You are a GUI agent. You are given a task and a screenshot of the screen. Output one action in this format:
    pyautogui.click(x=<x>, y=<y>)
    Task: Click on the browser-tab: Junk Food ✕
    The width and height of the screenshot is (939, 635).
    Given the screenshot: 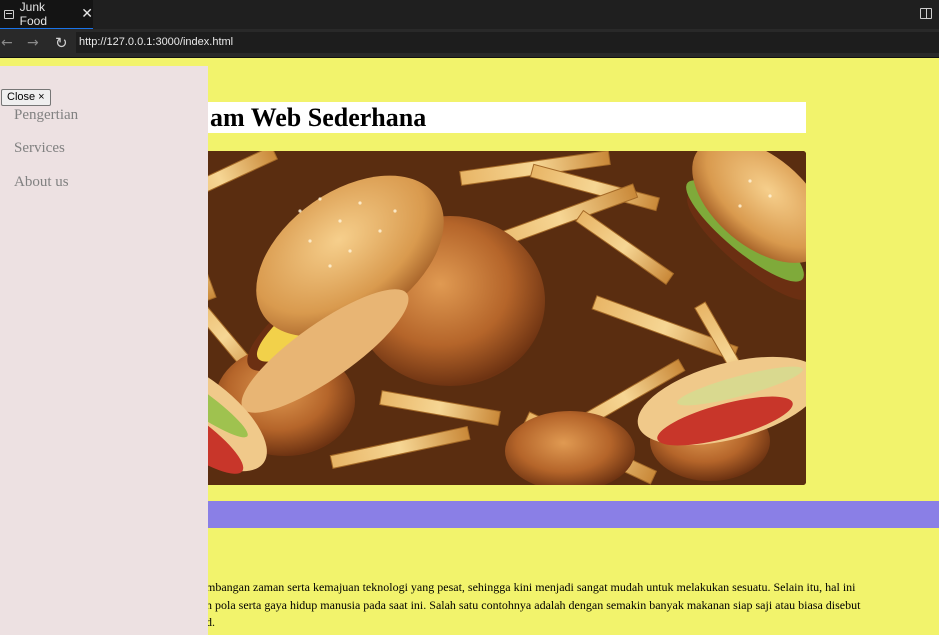 What is the action you would take?
    pyautogui.click(x=46, y=14)
    